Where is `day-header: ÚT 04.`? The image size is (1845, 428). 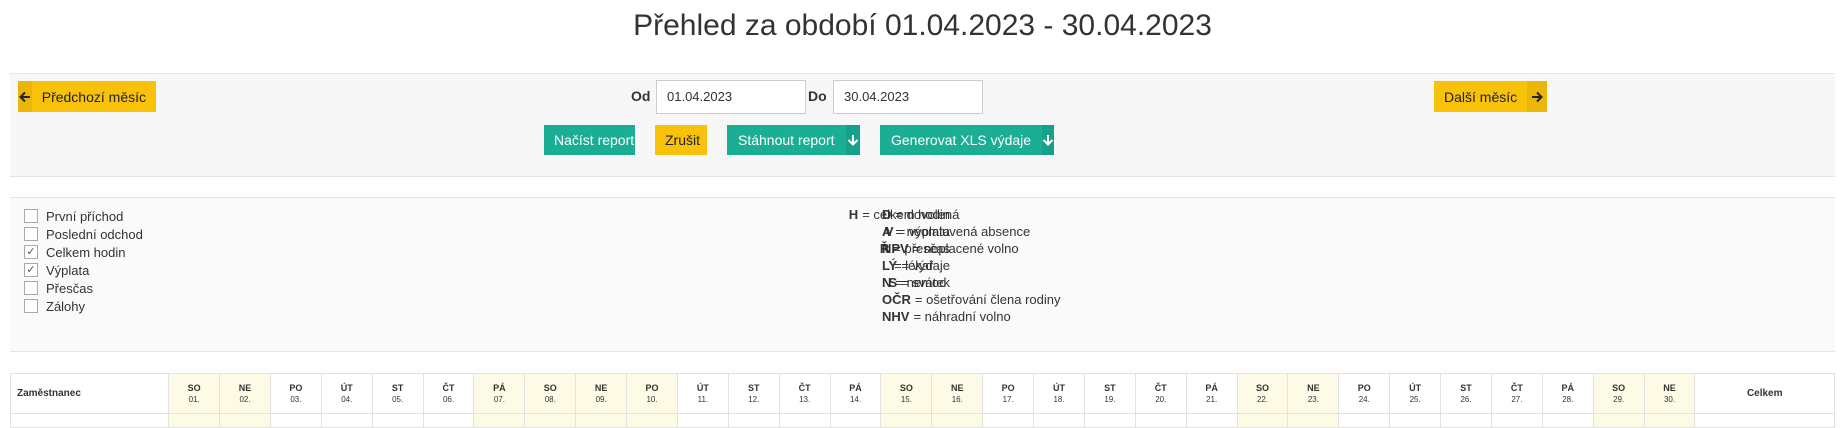
day-header: ÚT 04. is located at coordinates (346, 393).